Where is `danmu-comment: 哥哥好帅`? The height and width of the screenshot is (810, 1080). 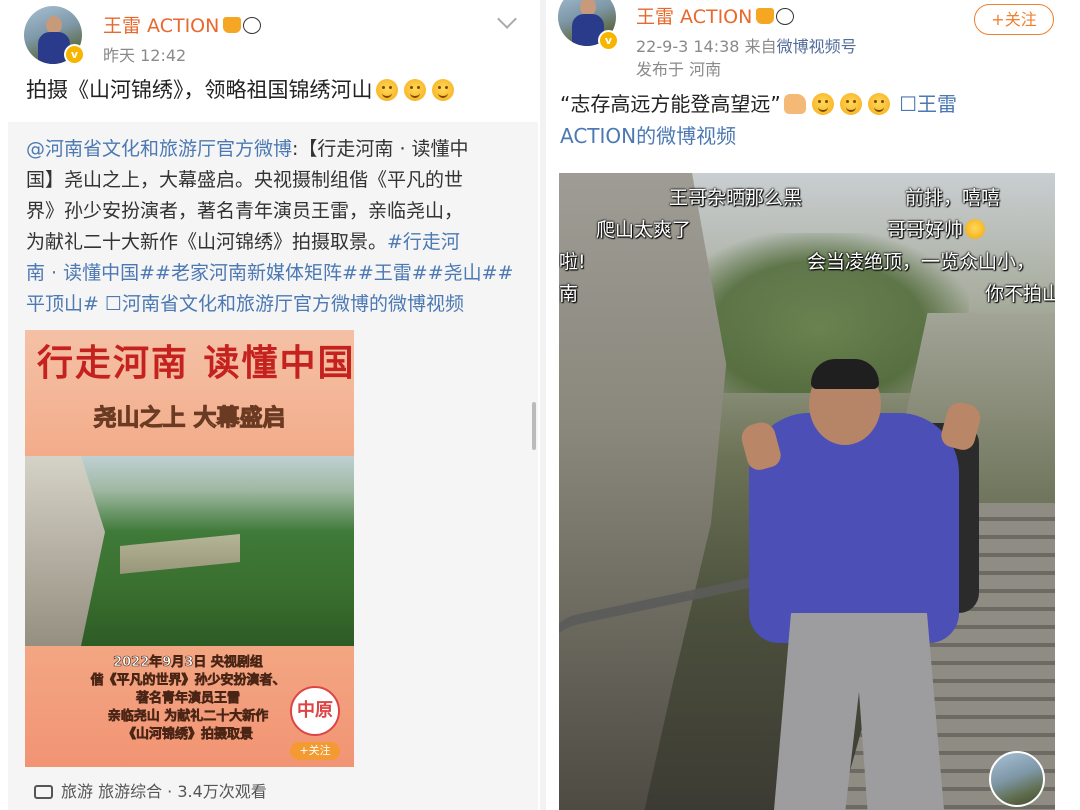 danmu-comment: 哥哥好帅 is located at coordinates (936, 228).